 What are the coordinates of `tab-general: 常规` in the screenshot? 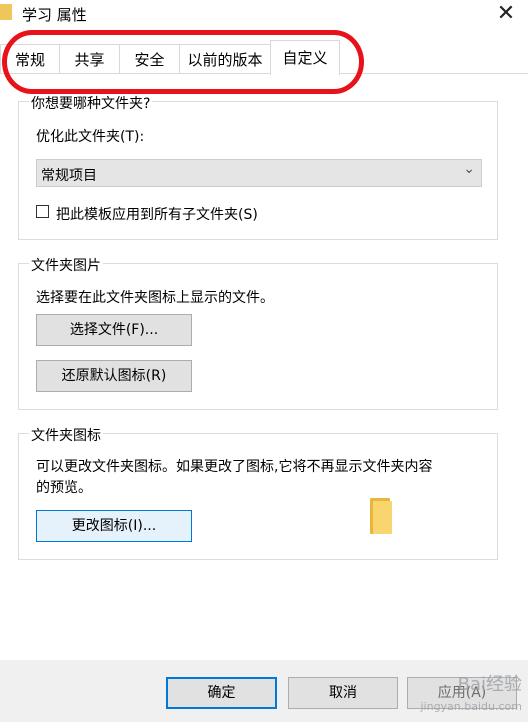 It's located at (30, 59).